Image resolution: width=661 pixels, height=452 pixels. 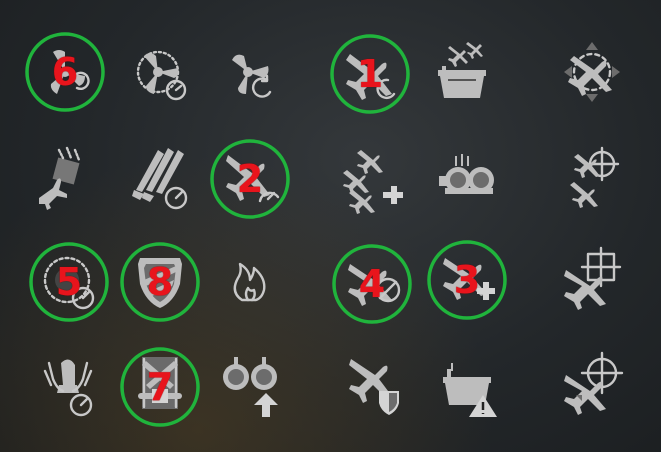 I want to click on skill-plane-speed: 2, so click(x=250, y=179).